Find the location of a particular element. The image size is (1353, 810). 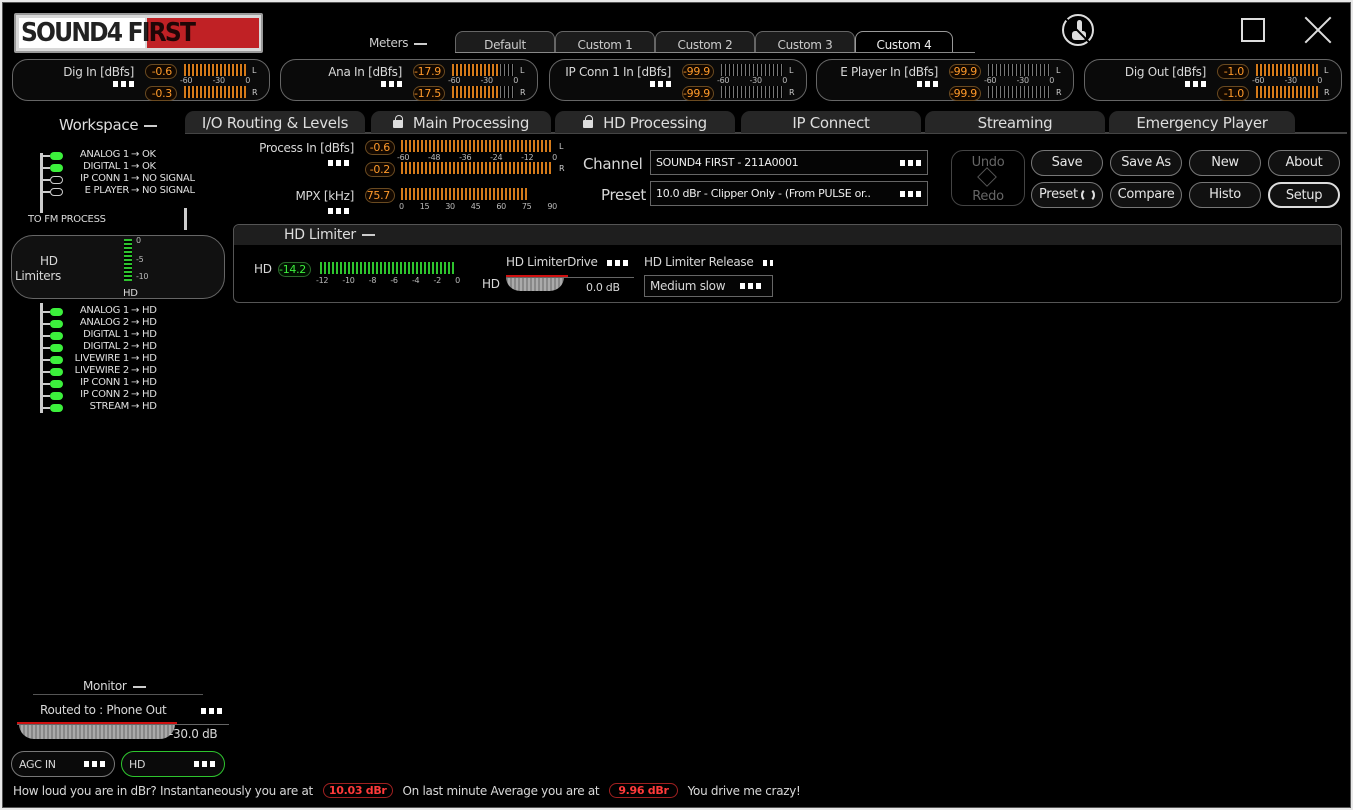

main-tab-4: IP Connect is located at coordinates (831, 122).